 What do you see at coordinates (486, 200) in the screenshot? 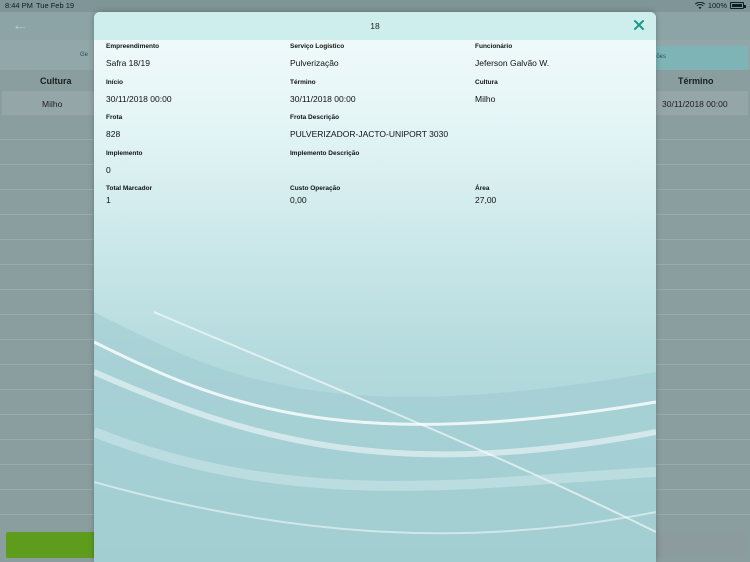
I see `value-area: 27,00` at bounding box center [486, 200].